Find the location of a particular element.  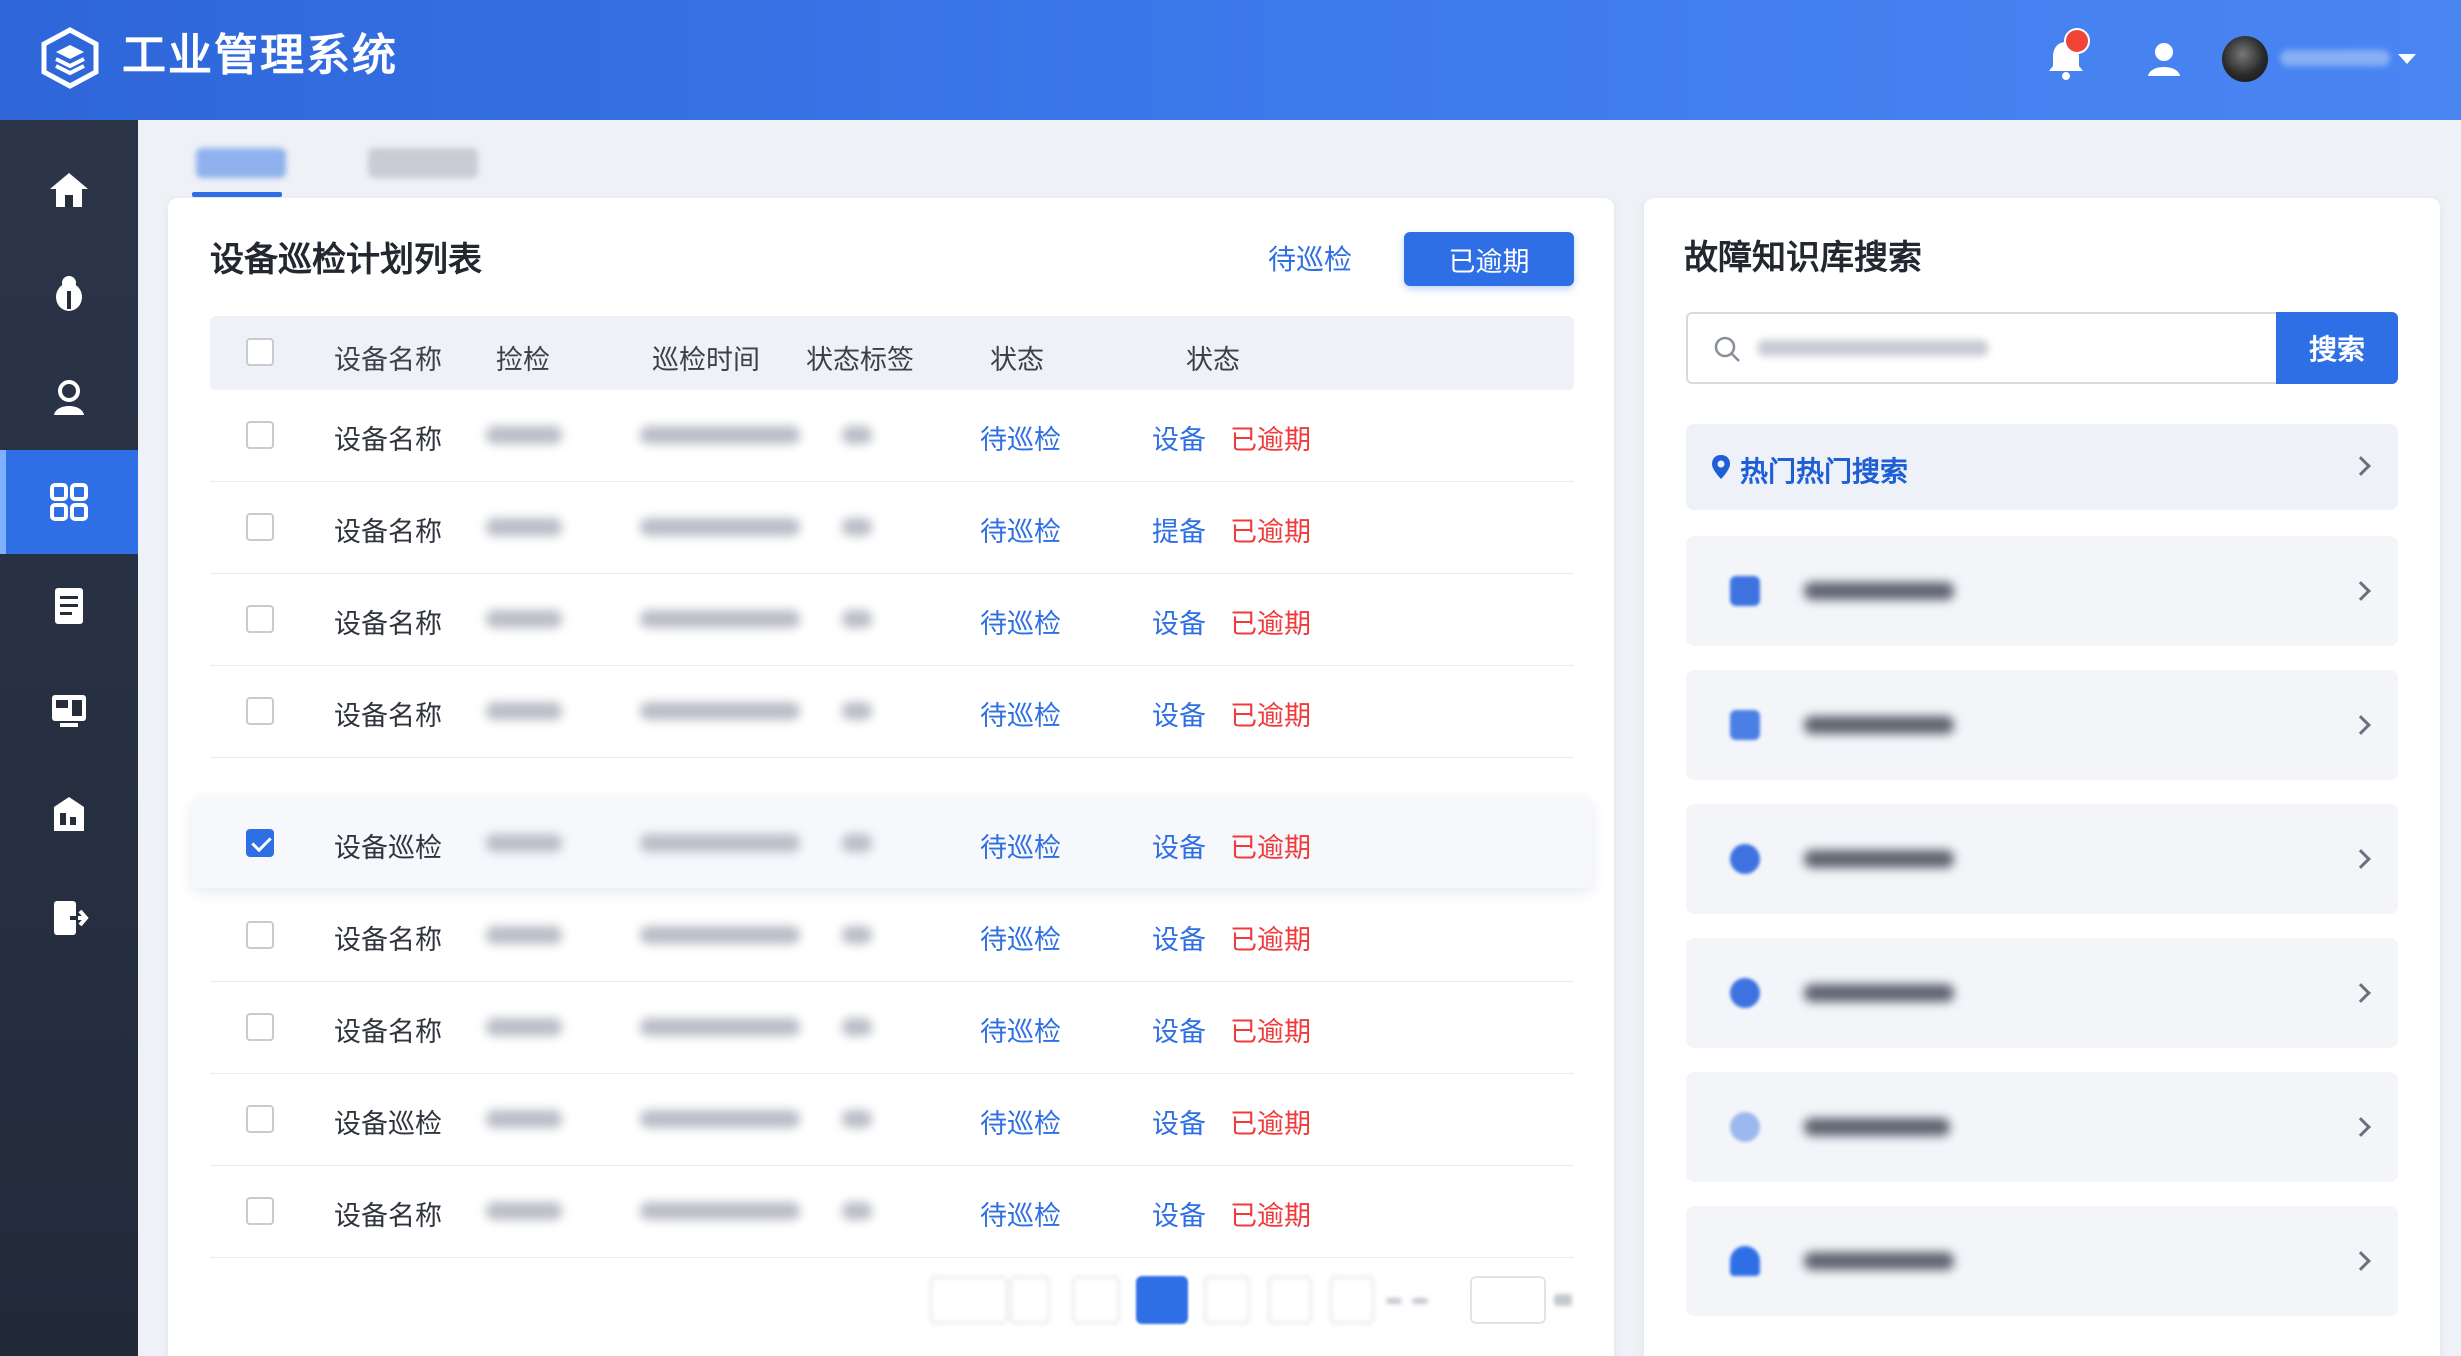

chevron-right-icon is located at coordinates (2361, 1261).